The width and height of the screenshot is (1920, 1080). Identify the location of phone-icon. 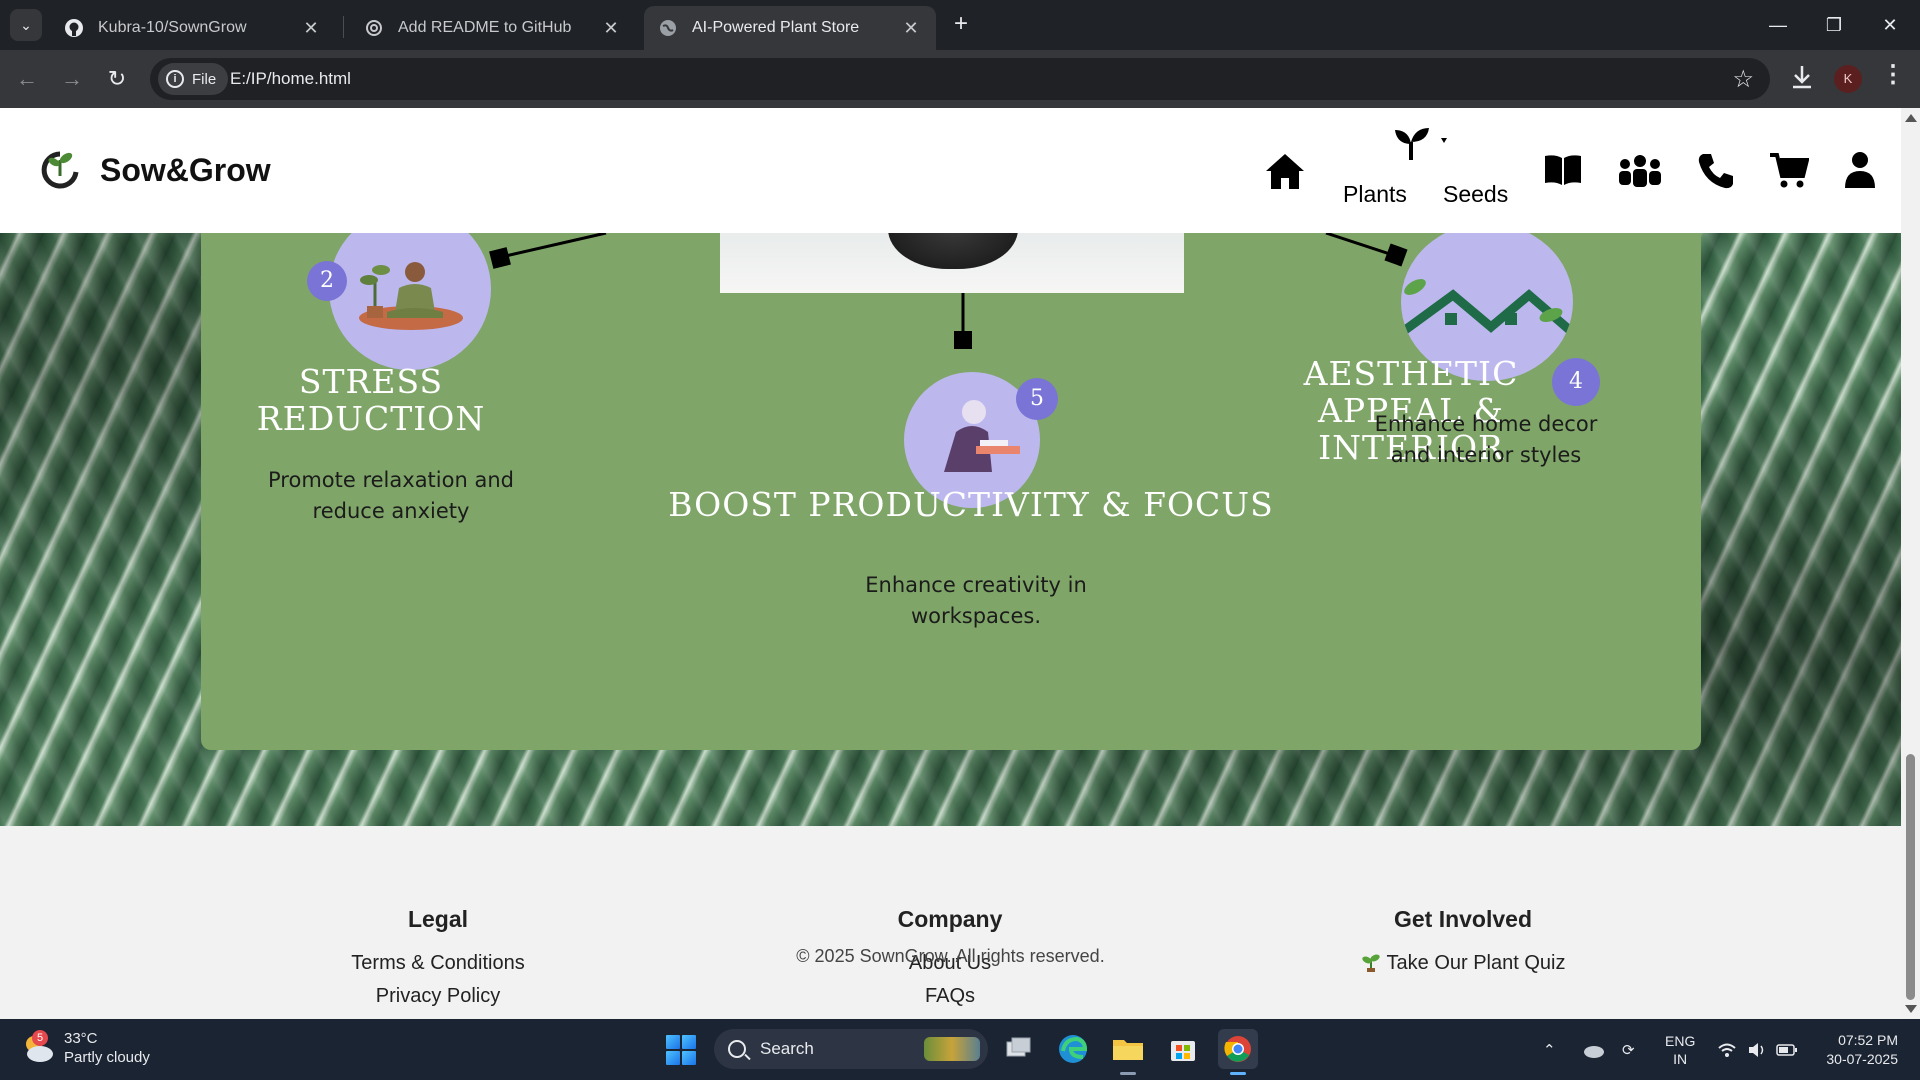
(1716, 173).